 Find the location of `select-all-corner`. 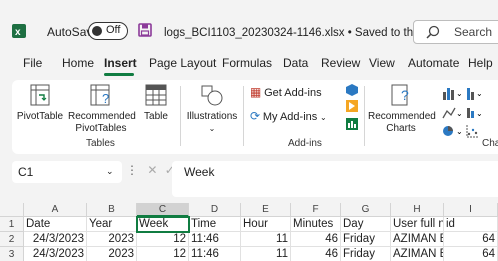

select-all-corner is located at coordinates (12, 210).